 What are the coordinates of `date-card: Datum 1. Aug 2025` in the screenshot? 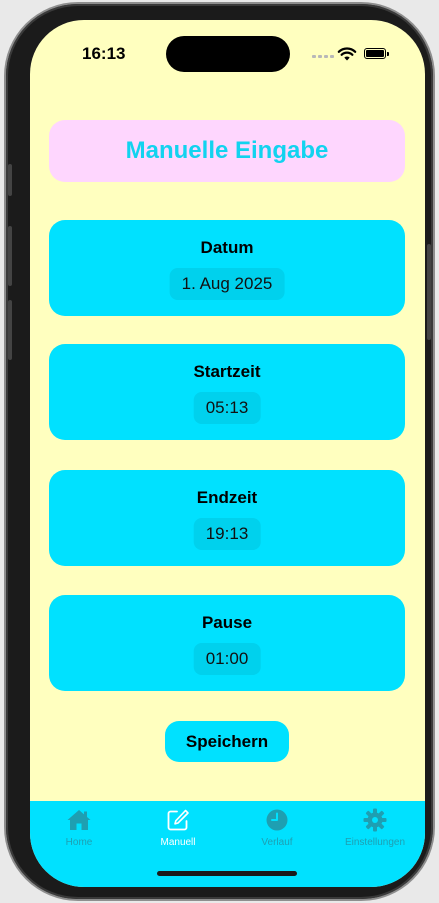 It's located at (227, 268).